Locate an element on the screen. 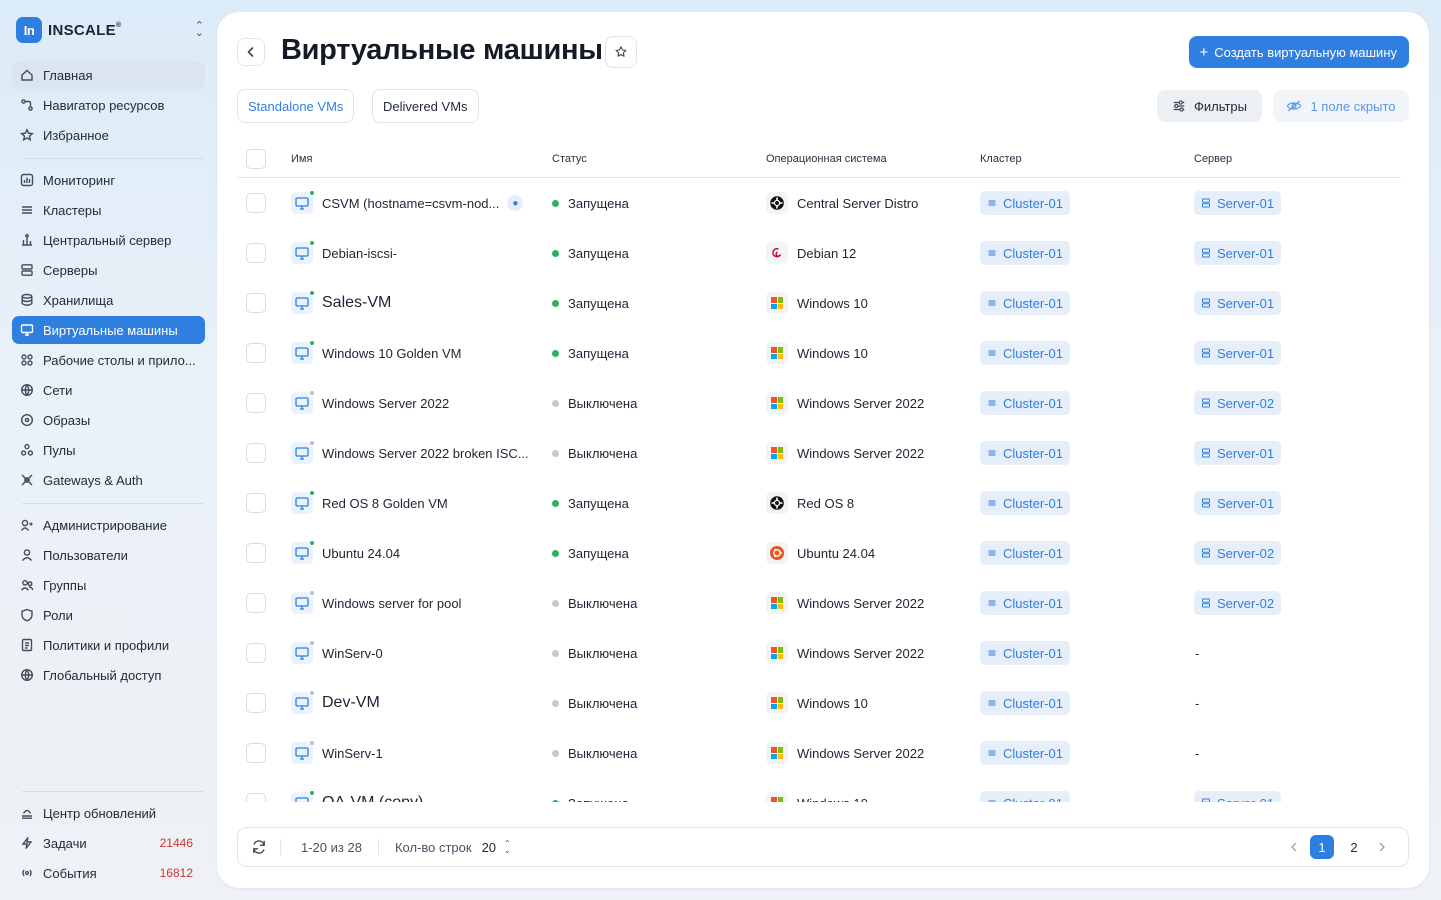 Image resolution: width=1441 pixels, height=900 pixels. vm-name-link: QA-VM (copy) is located at coordinates (372, 798).